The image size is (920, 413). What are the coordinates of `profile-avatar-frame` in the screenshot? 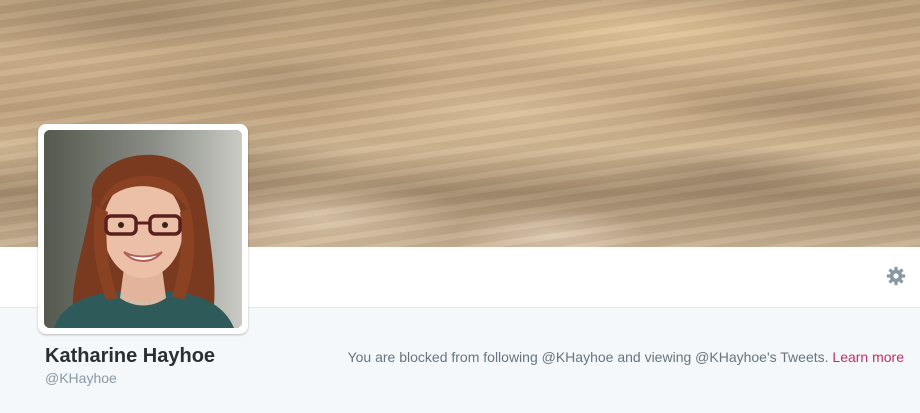 It's located at (143, 229).